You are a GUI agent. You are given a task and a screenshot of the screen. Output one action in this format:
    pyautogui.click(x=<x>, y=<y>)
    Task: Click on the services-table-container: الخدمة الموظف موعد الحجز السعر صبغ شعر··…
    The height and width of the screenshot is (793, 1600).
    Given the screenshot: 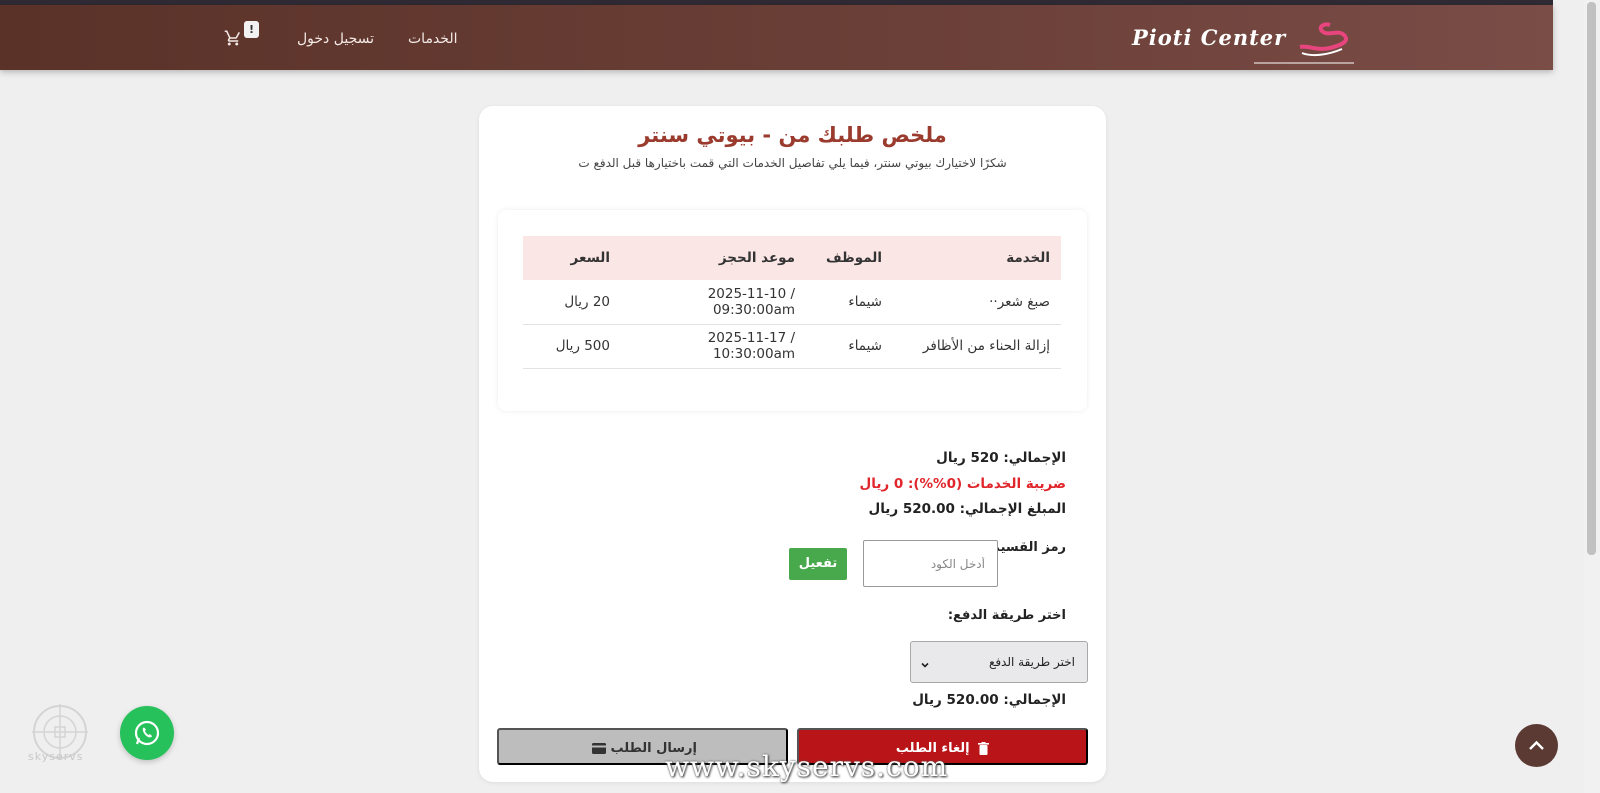 What is the action you would take?
    pyautogui.click(x=792, y=310)
    